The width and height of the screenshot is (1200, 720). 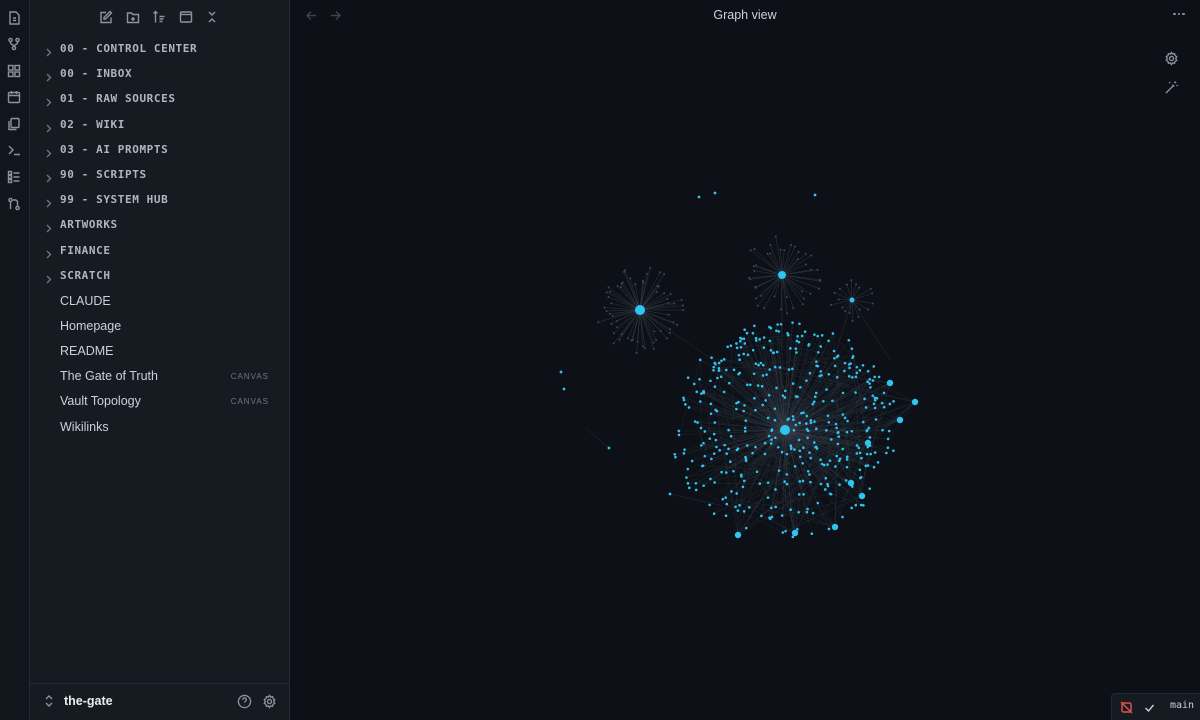 What do you see at coordinates (159, 325) in the screenshot?
I see `file-item: Homepage` at bounding box center [159, 325].